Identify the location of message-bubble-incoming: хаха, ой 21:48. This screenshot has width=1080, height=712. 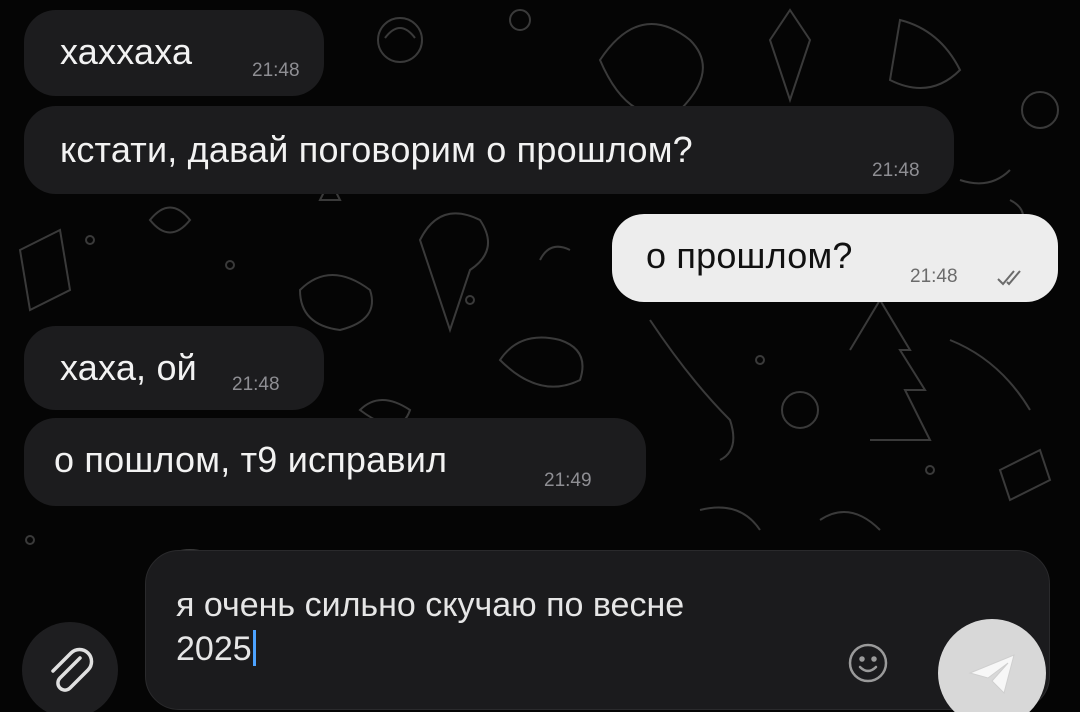
(174, 368).